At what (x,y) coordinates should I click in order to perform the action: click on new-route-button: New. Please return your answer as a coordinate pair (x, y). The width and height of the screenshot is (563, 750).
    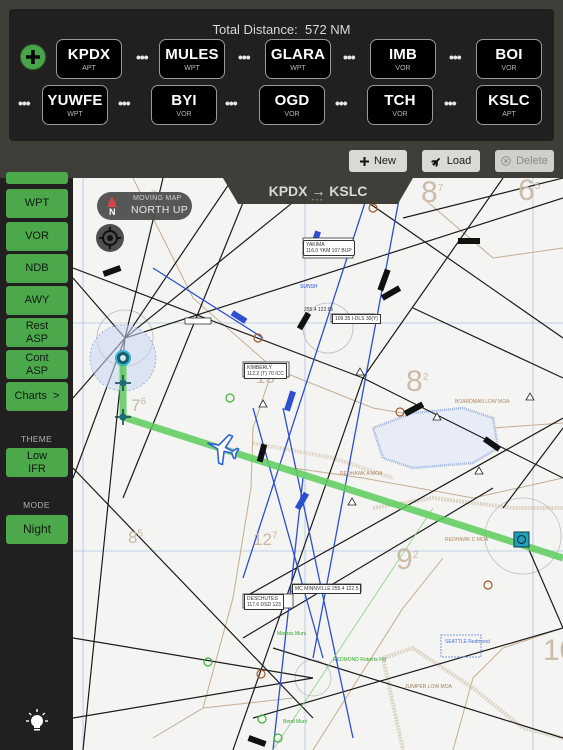
    Looking at the image, I should click on (378, 161).